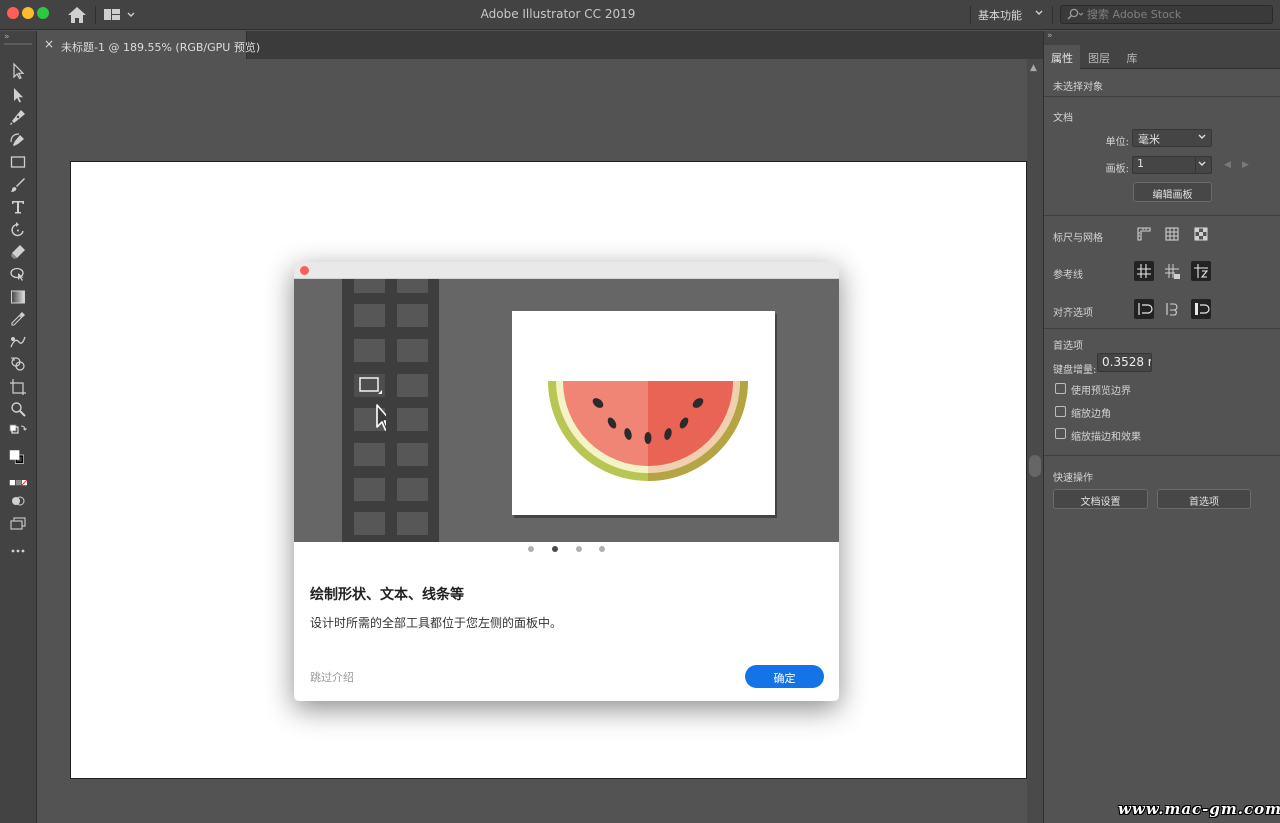  I want to click on use-preview-bounds-checkbox, so click(1060, 388).